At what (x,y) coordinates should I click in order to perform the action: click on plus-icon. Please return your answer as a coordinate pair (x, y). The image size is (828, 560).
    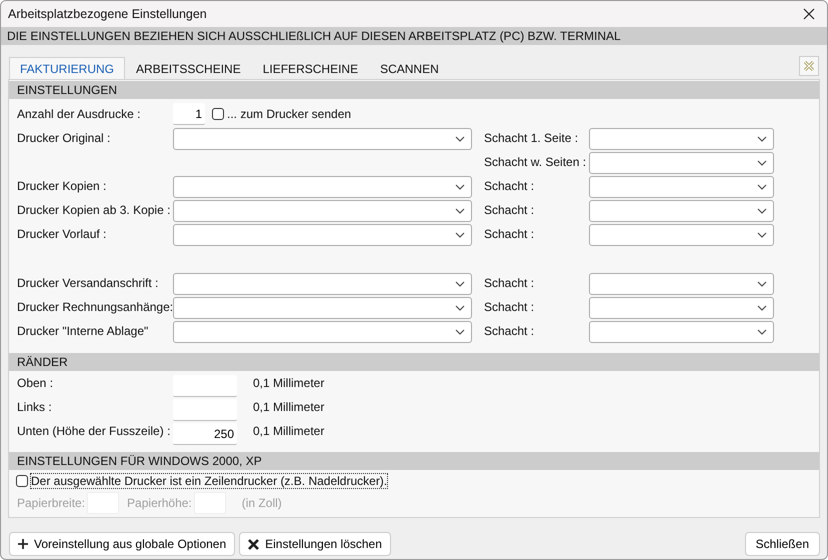
    Looking at the image, I should click on (23, 544).